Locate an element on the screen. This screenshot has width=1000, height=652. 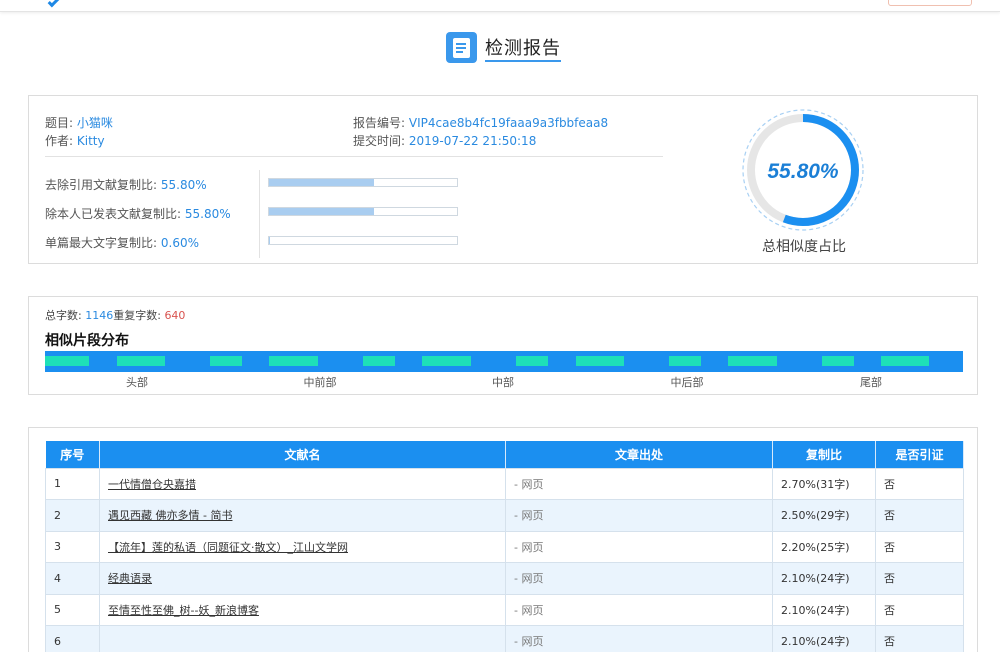
distribution-label: 中部 is located at coordinates (503, 382).